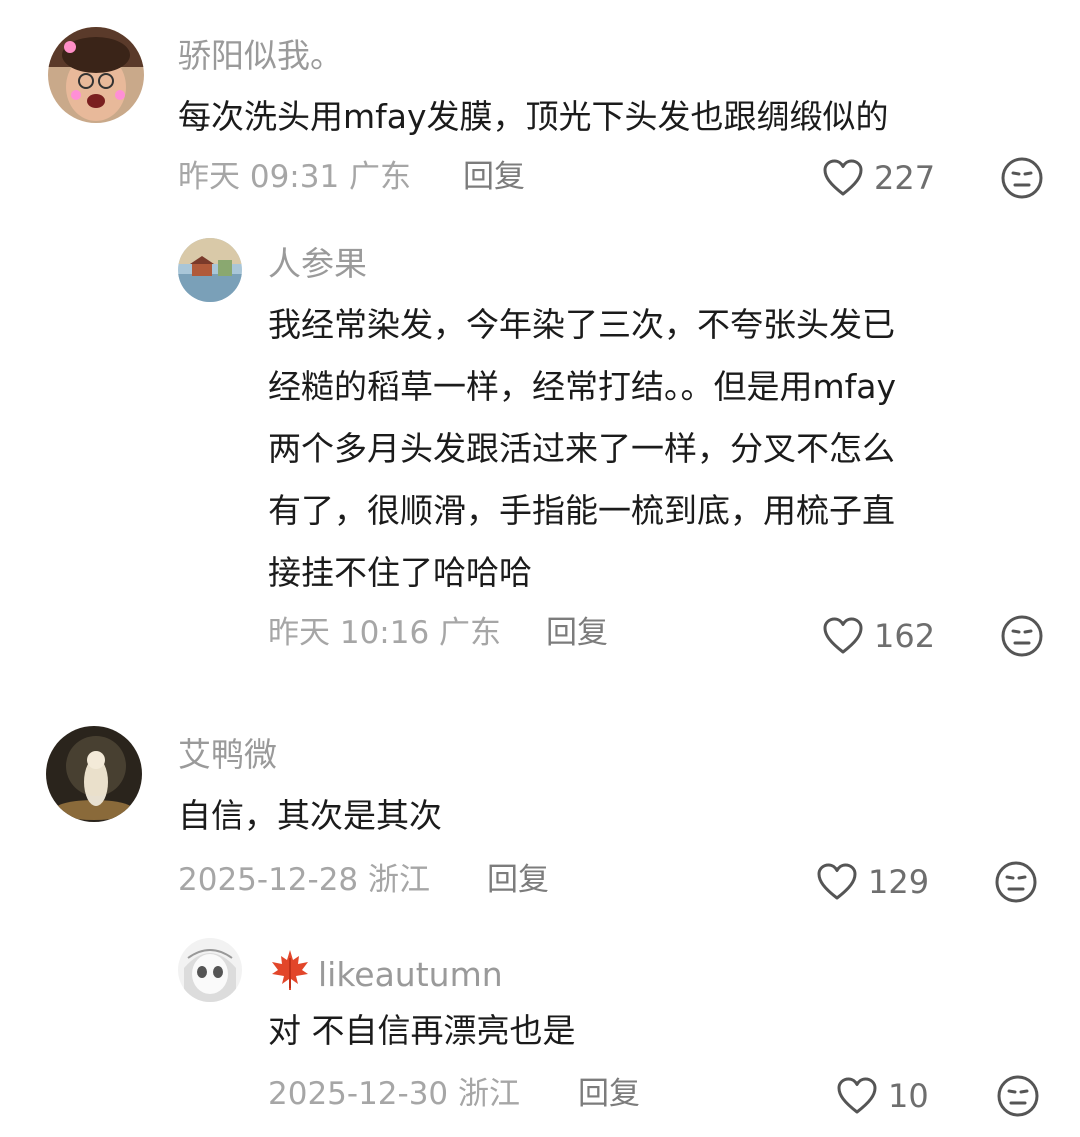 The width and height of the screenshot is (1080, 1137). What do you see at coordinates (899, 882) in the screenshot?
I see `like-count: 129` at bounding box center [899, 882].